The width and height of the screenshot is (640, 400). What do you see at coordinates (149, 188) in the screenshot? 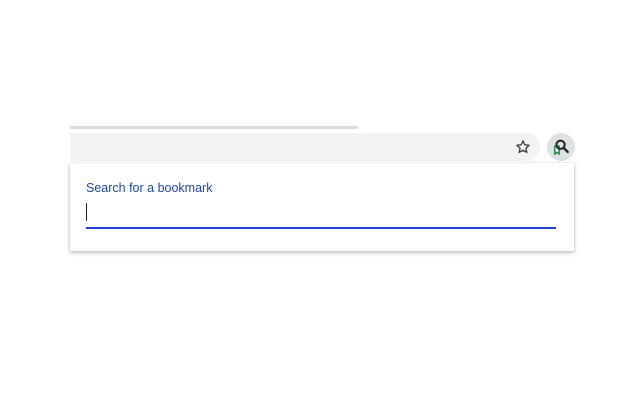
I see `search-label: Search for a bookmark` at bounding box center [149, 188].